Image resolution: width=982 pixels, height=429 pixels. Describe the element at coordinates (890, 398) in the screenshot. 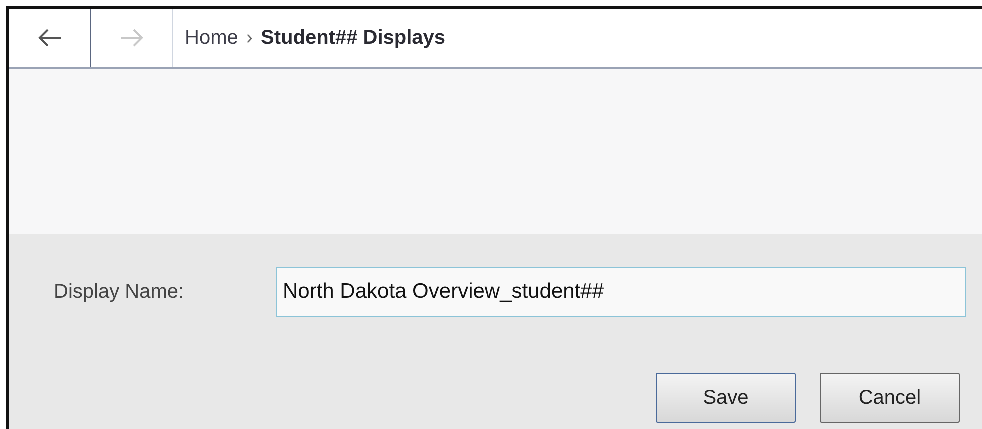

I see `cancel-button: Cancel` at that location.